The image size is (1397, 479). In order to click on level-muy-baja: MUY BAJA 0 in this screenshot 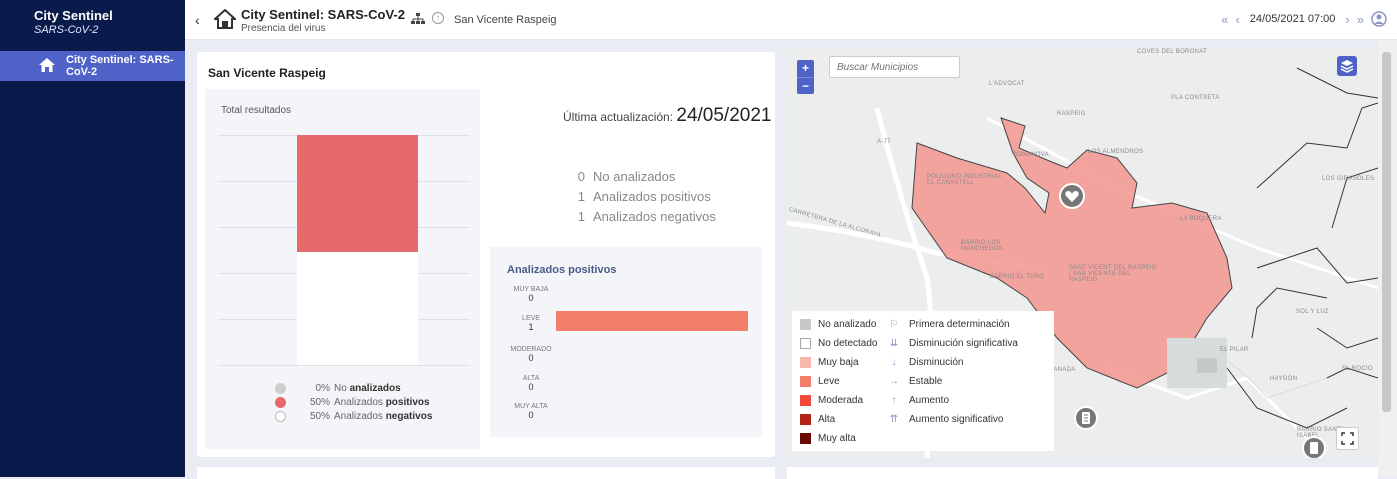, I will do `click(531, 294)`.